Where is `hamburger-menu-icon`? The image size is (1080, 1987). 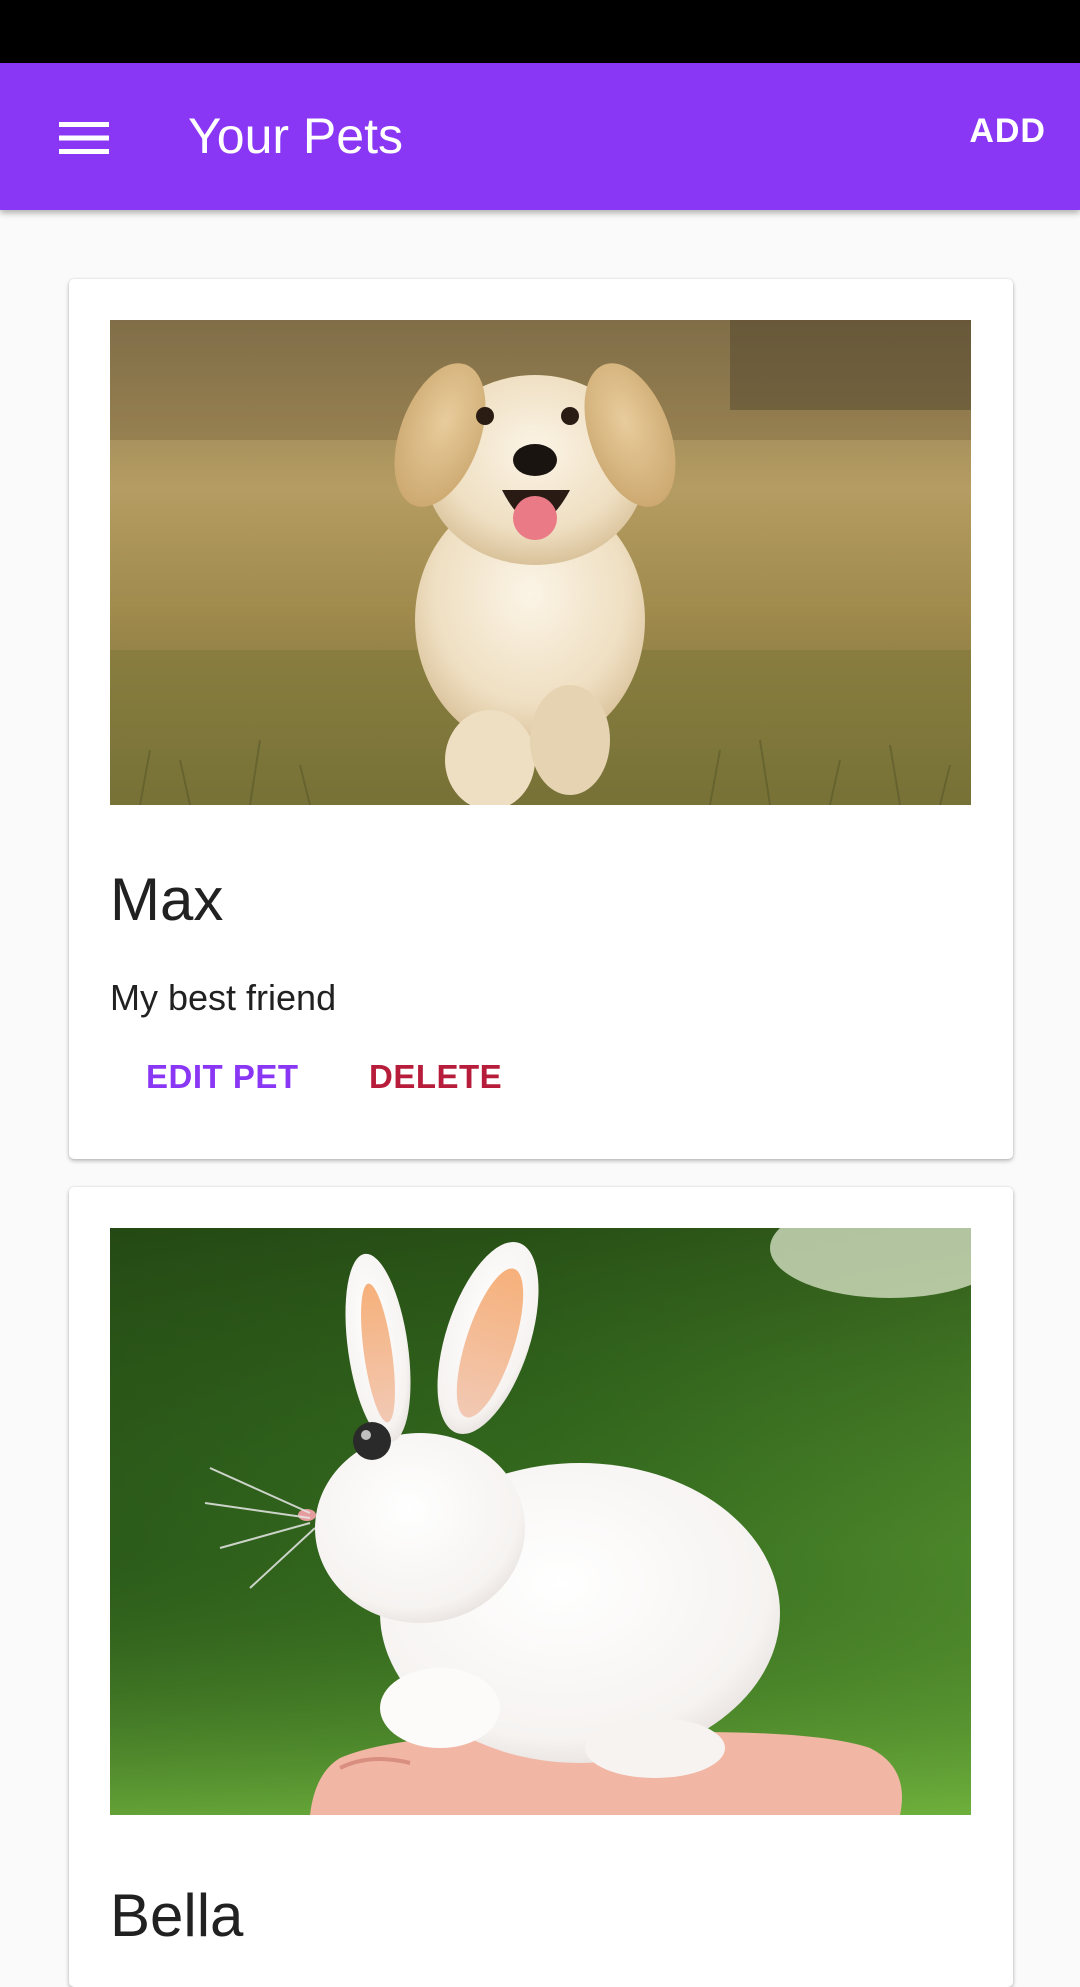
hamburger-menu-icon is located at coordinates (84, 138).